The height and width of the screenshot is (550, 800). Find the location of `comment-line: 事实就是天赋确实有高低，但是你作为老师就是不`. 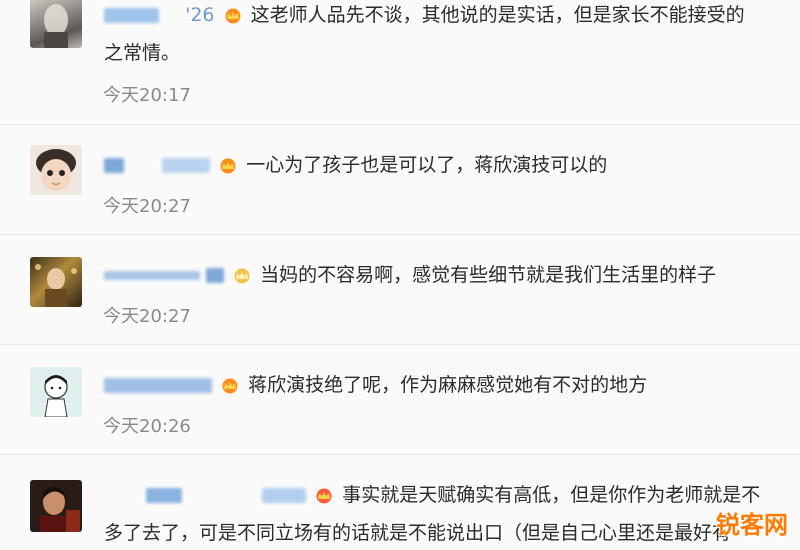

comment-line: 事实就是天赋确实有高低，但是你作为老师就是不 is located at coordinates (432, 495).